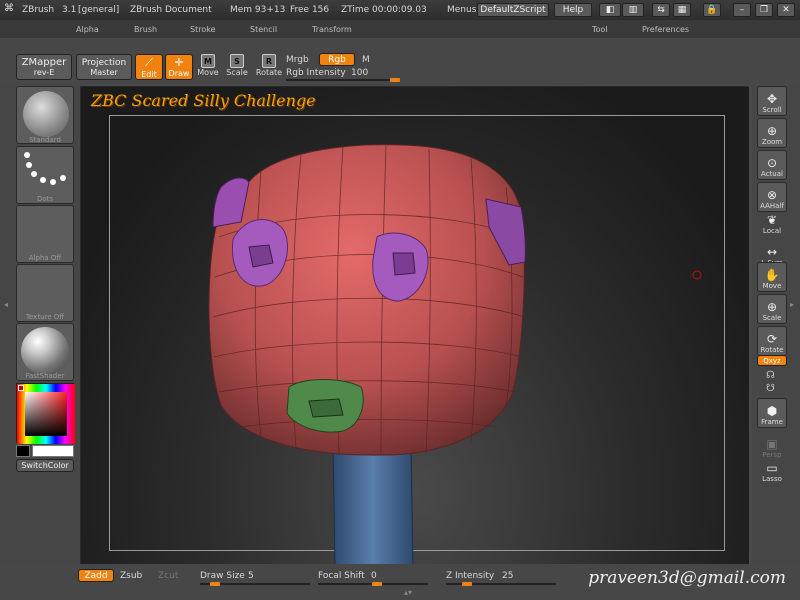 The width and height of the screenshot is (800, 600). I want to click on xyz-button: Qxyz, so click(772, 360).